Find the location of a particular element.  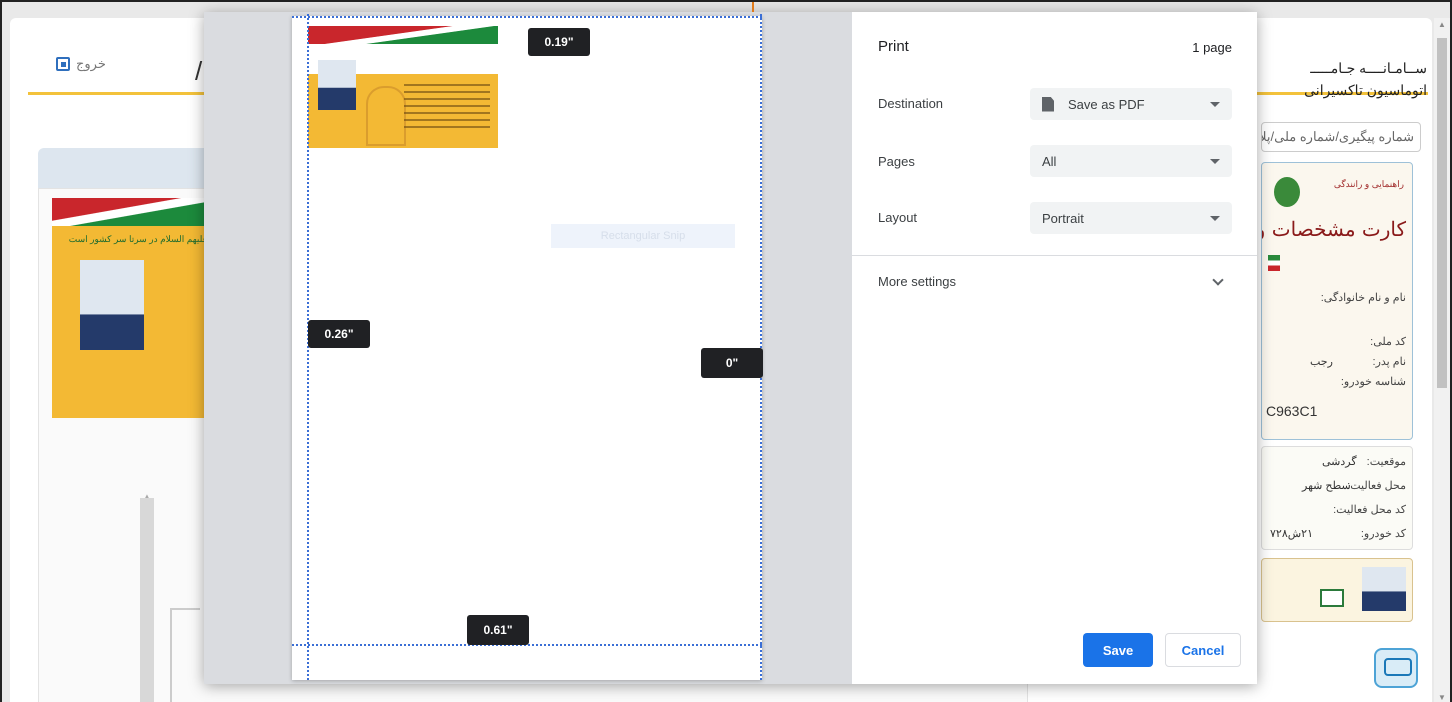

right-margin-tag: 0" is located at coordinates (732, 363).